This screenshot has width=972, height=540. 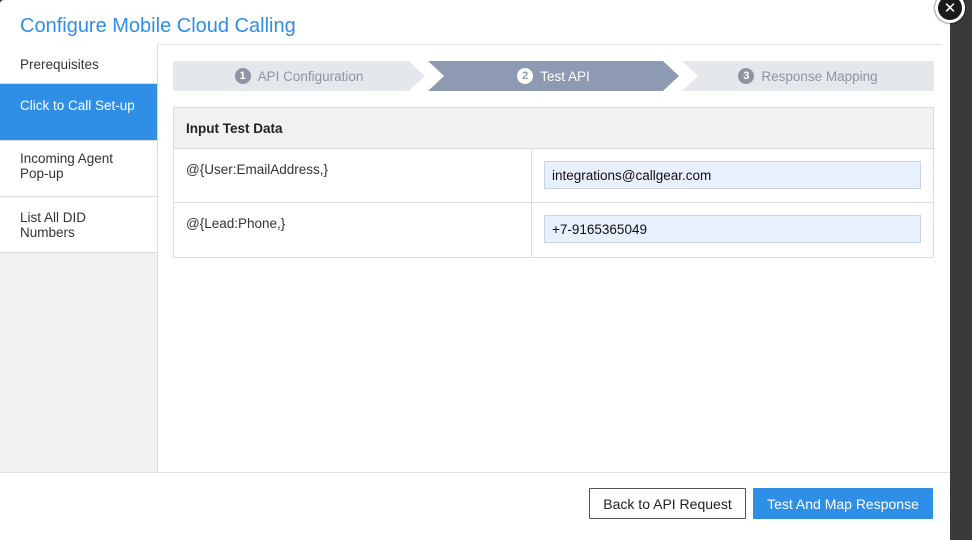 I want to click on table-row: @{Lead:Phone,}, so click(x=553, y=230).